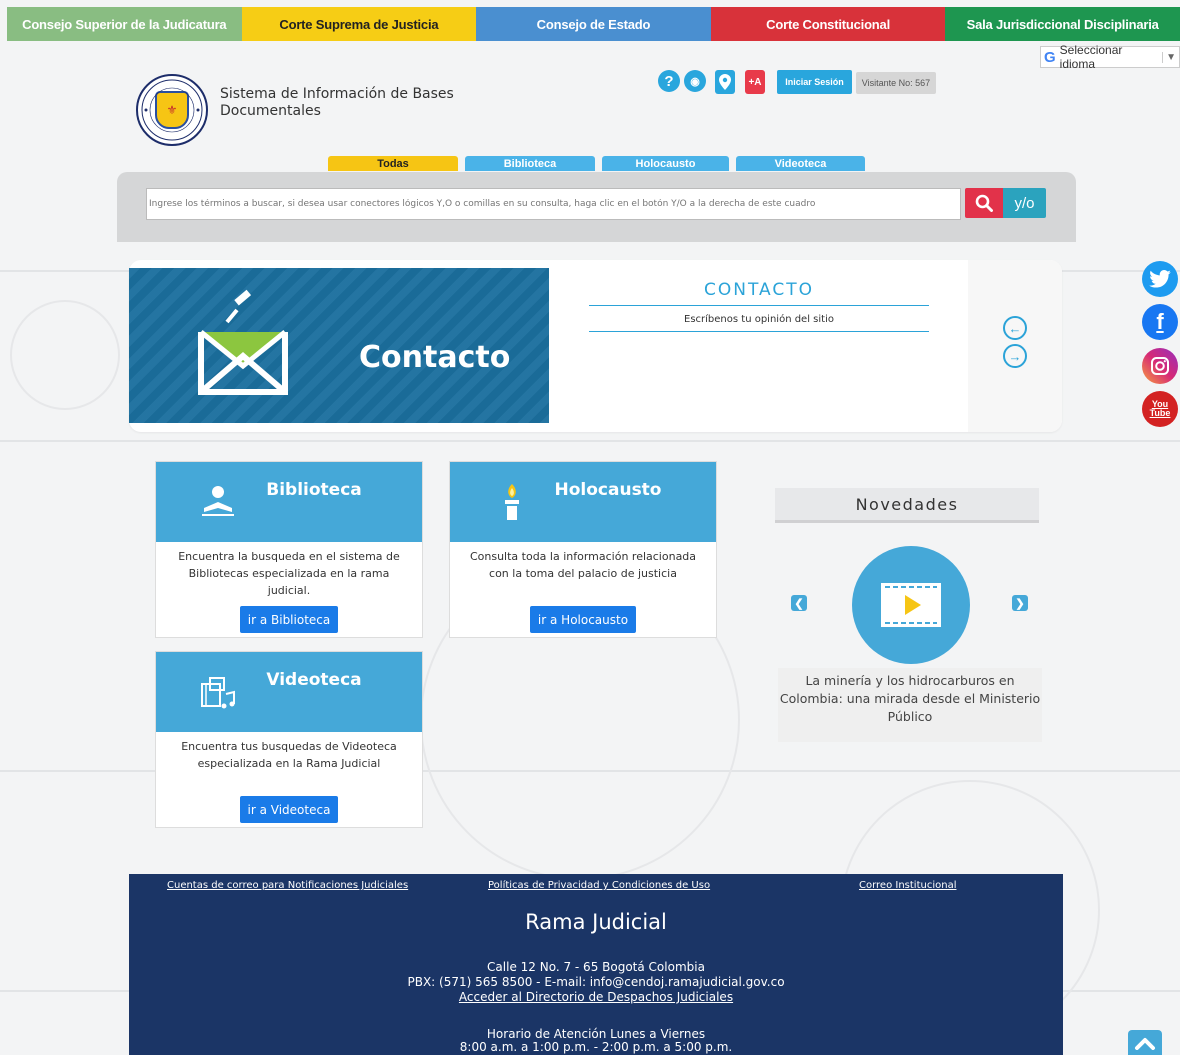 This screenshot has width=1180, height=1055. I want to click on youtube-icon: You Tube, so click(1160, 409).